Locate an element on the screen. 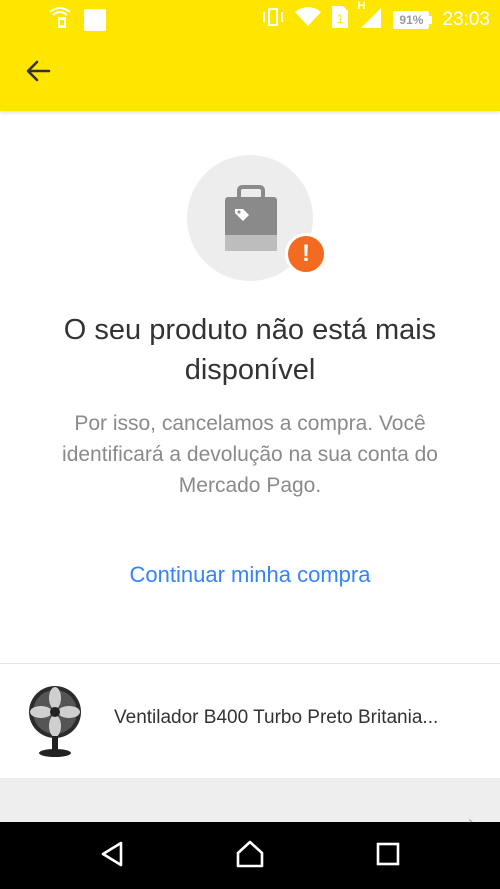  status-bar-left is located at coordinates (77, 19).